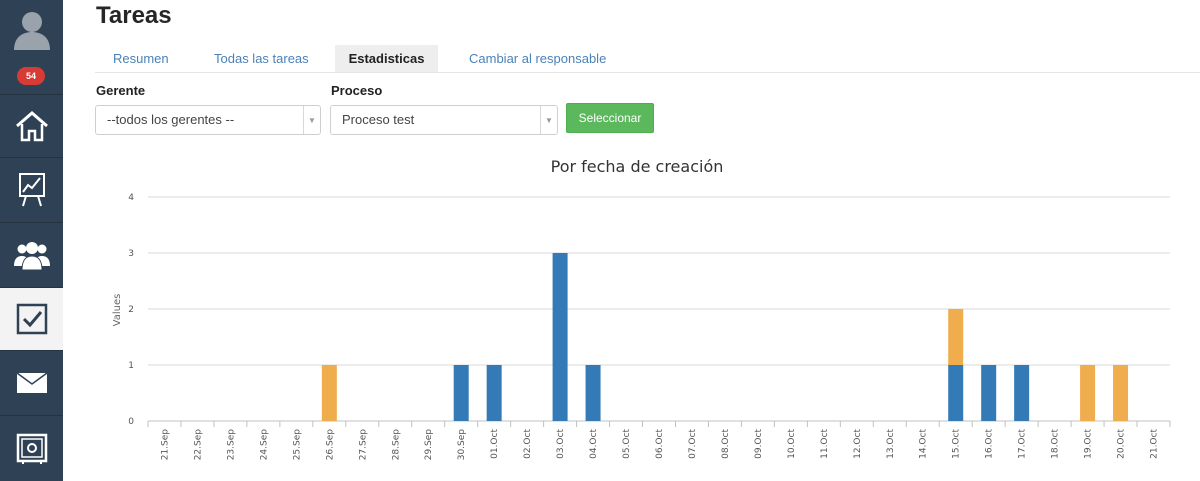  I want to click on x-tick-label: 08.Oct, so click(726, 444).